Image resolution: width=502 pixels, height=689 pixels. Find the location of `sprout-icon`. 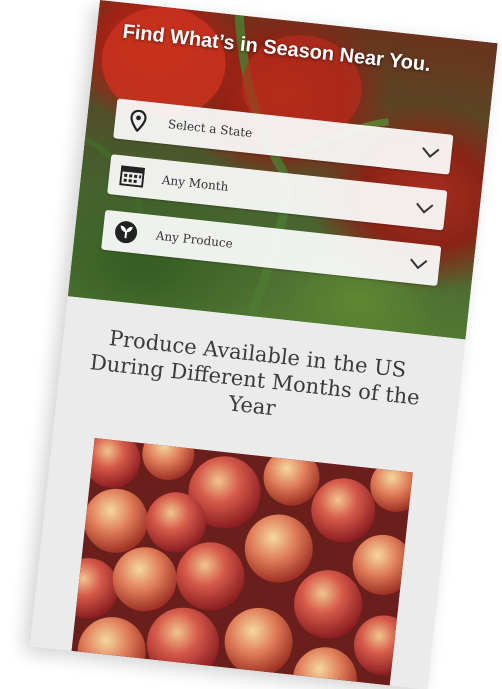

sprout-icon is located at coordinates (126, 232).